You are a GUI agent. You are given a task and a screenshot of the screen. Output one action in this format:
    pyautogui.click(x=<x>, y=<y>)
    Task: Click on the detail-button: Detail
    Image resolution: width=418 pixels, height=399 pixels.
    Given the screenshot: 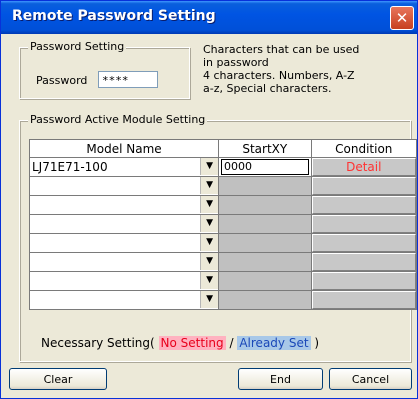 What is the action you would take?
    pyautogui.click(x=363, y=167)
    